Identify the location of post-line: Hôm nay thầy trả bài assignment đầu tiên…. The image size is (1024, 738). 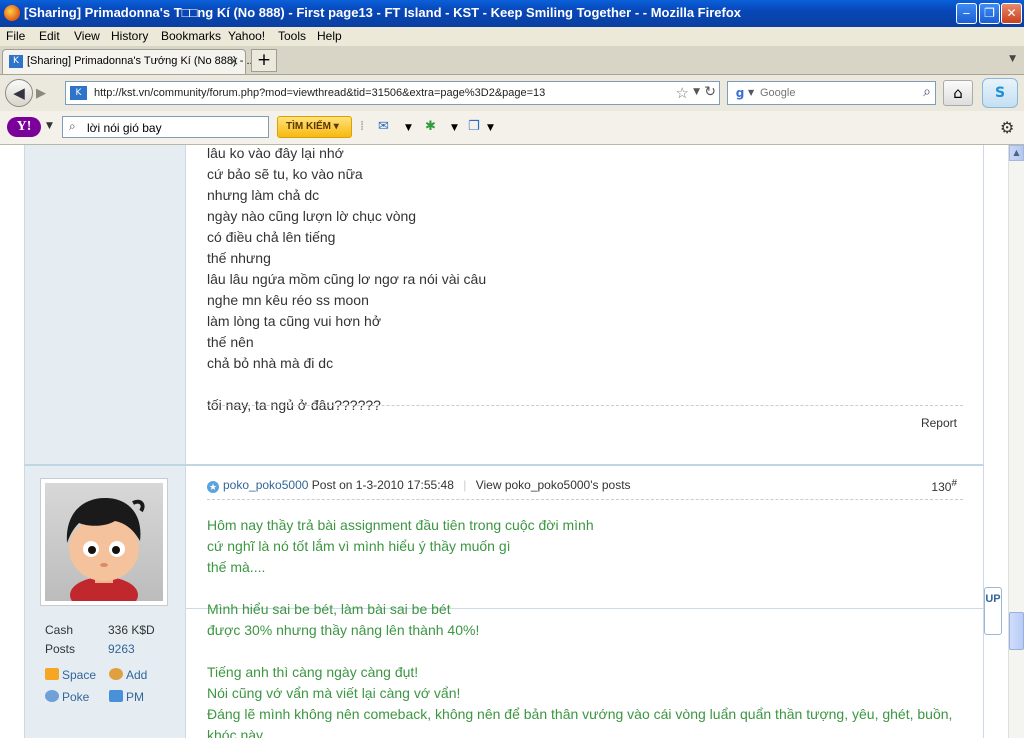
(400, 525).